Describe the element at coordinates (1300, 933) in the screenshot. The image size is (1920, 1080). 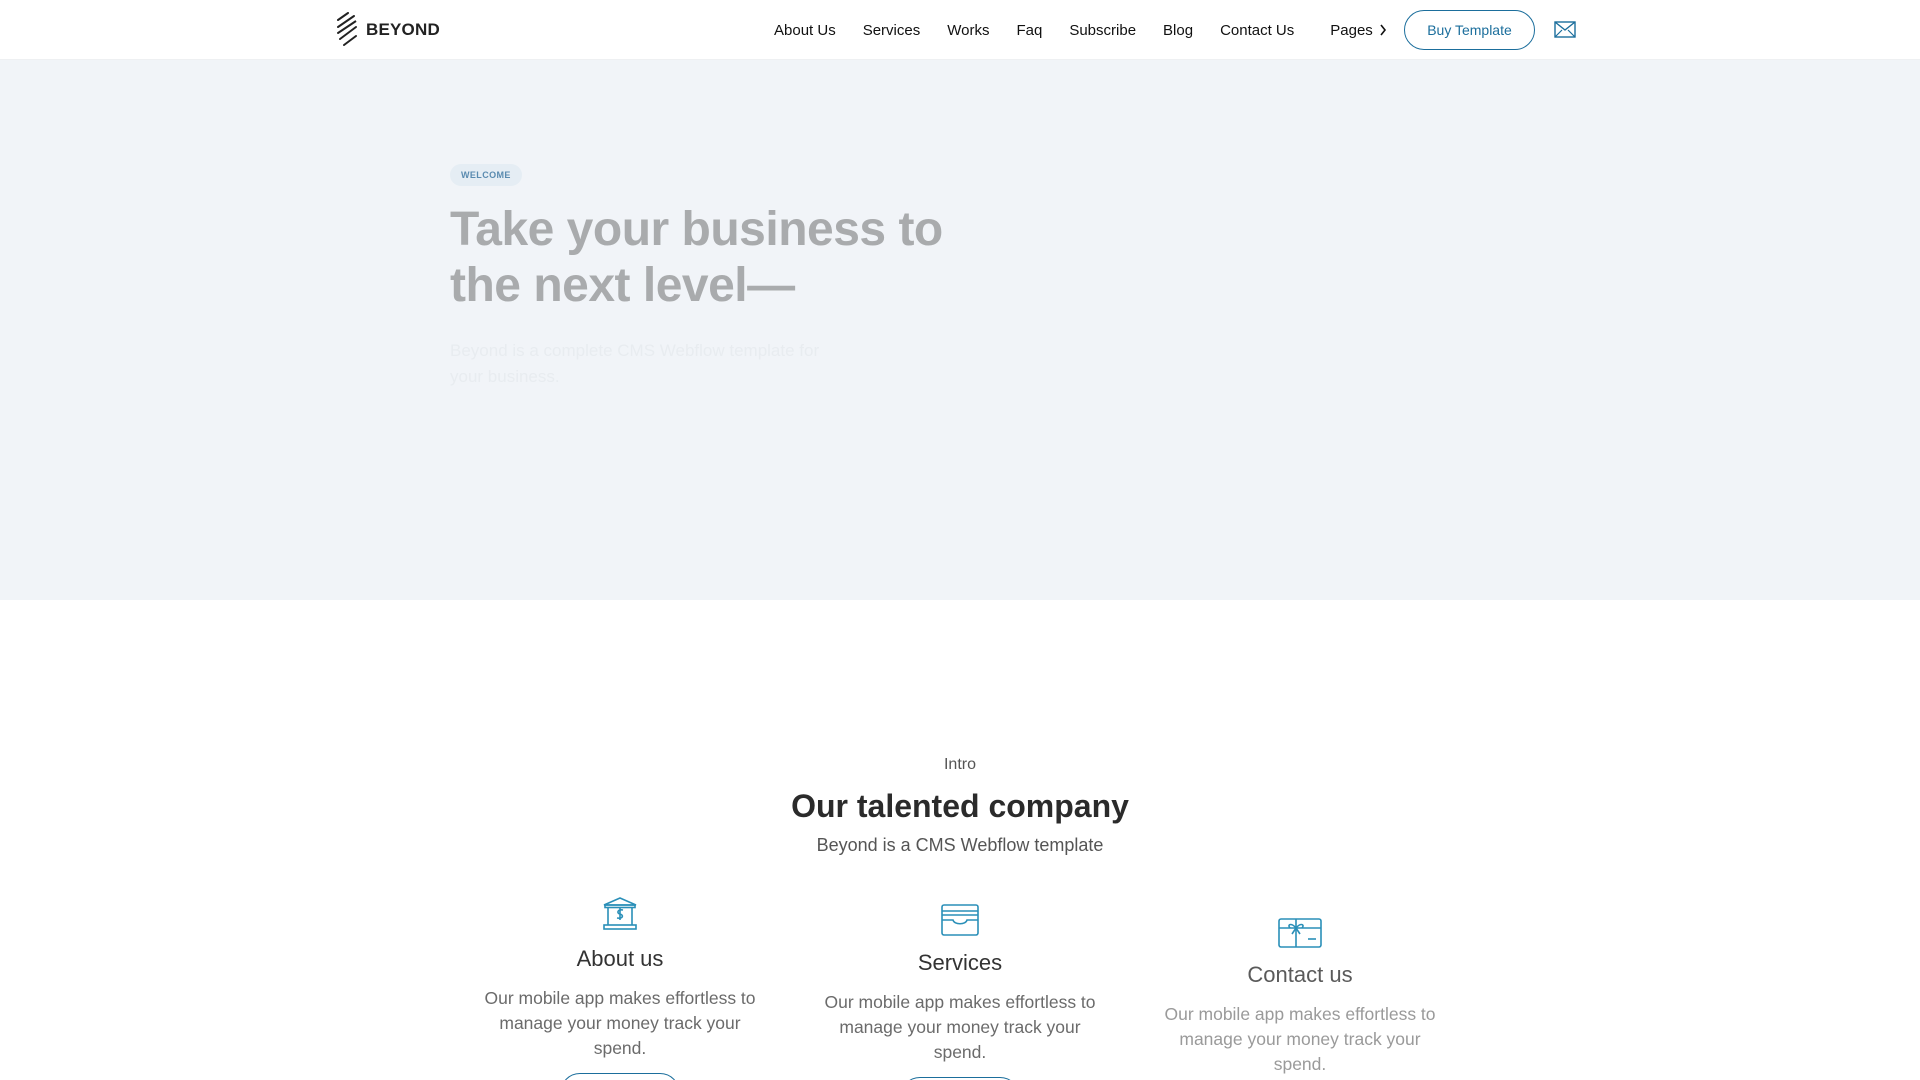
I see `gift-card-icon` at that location.